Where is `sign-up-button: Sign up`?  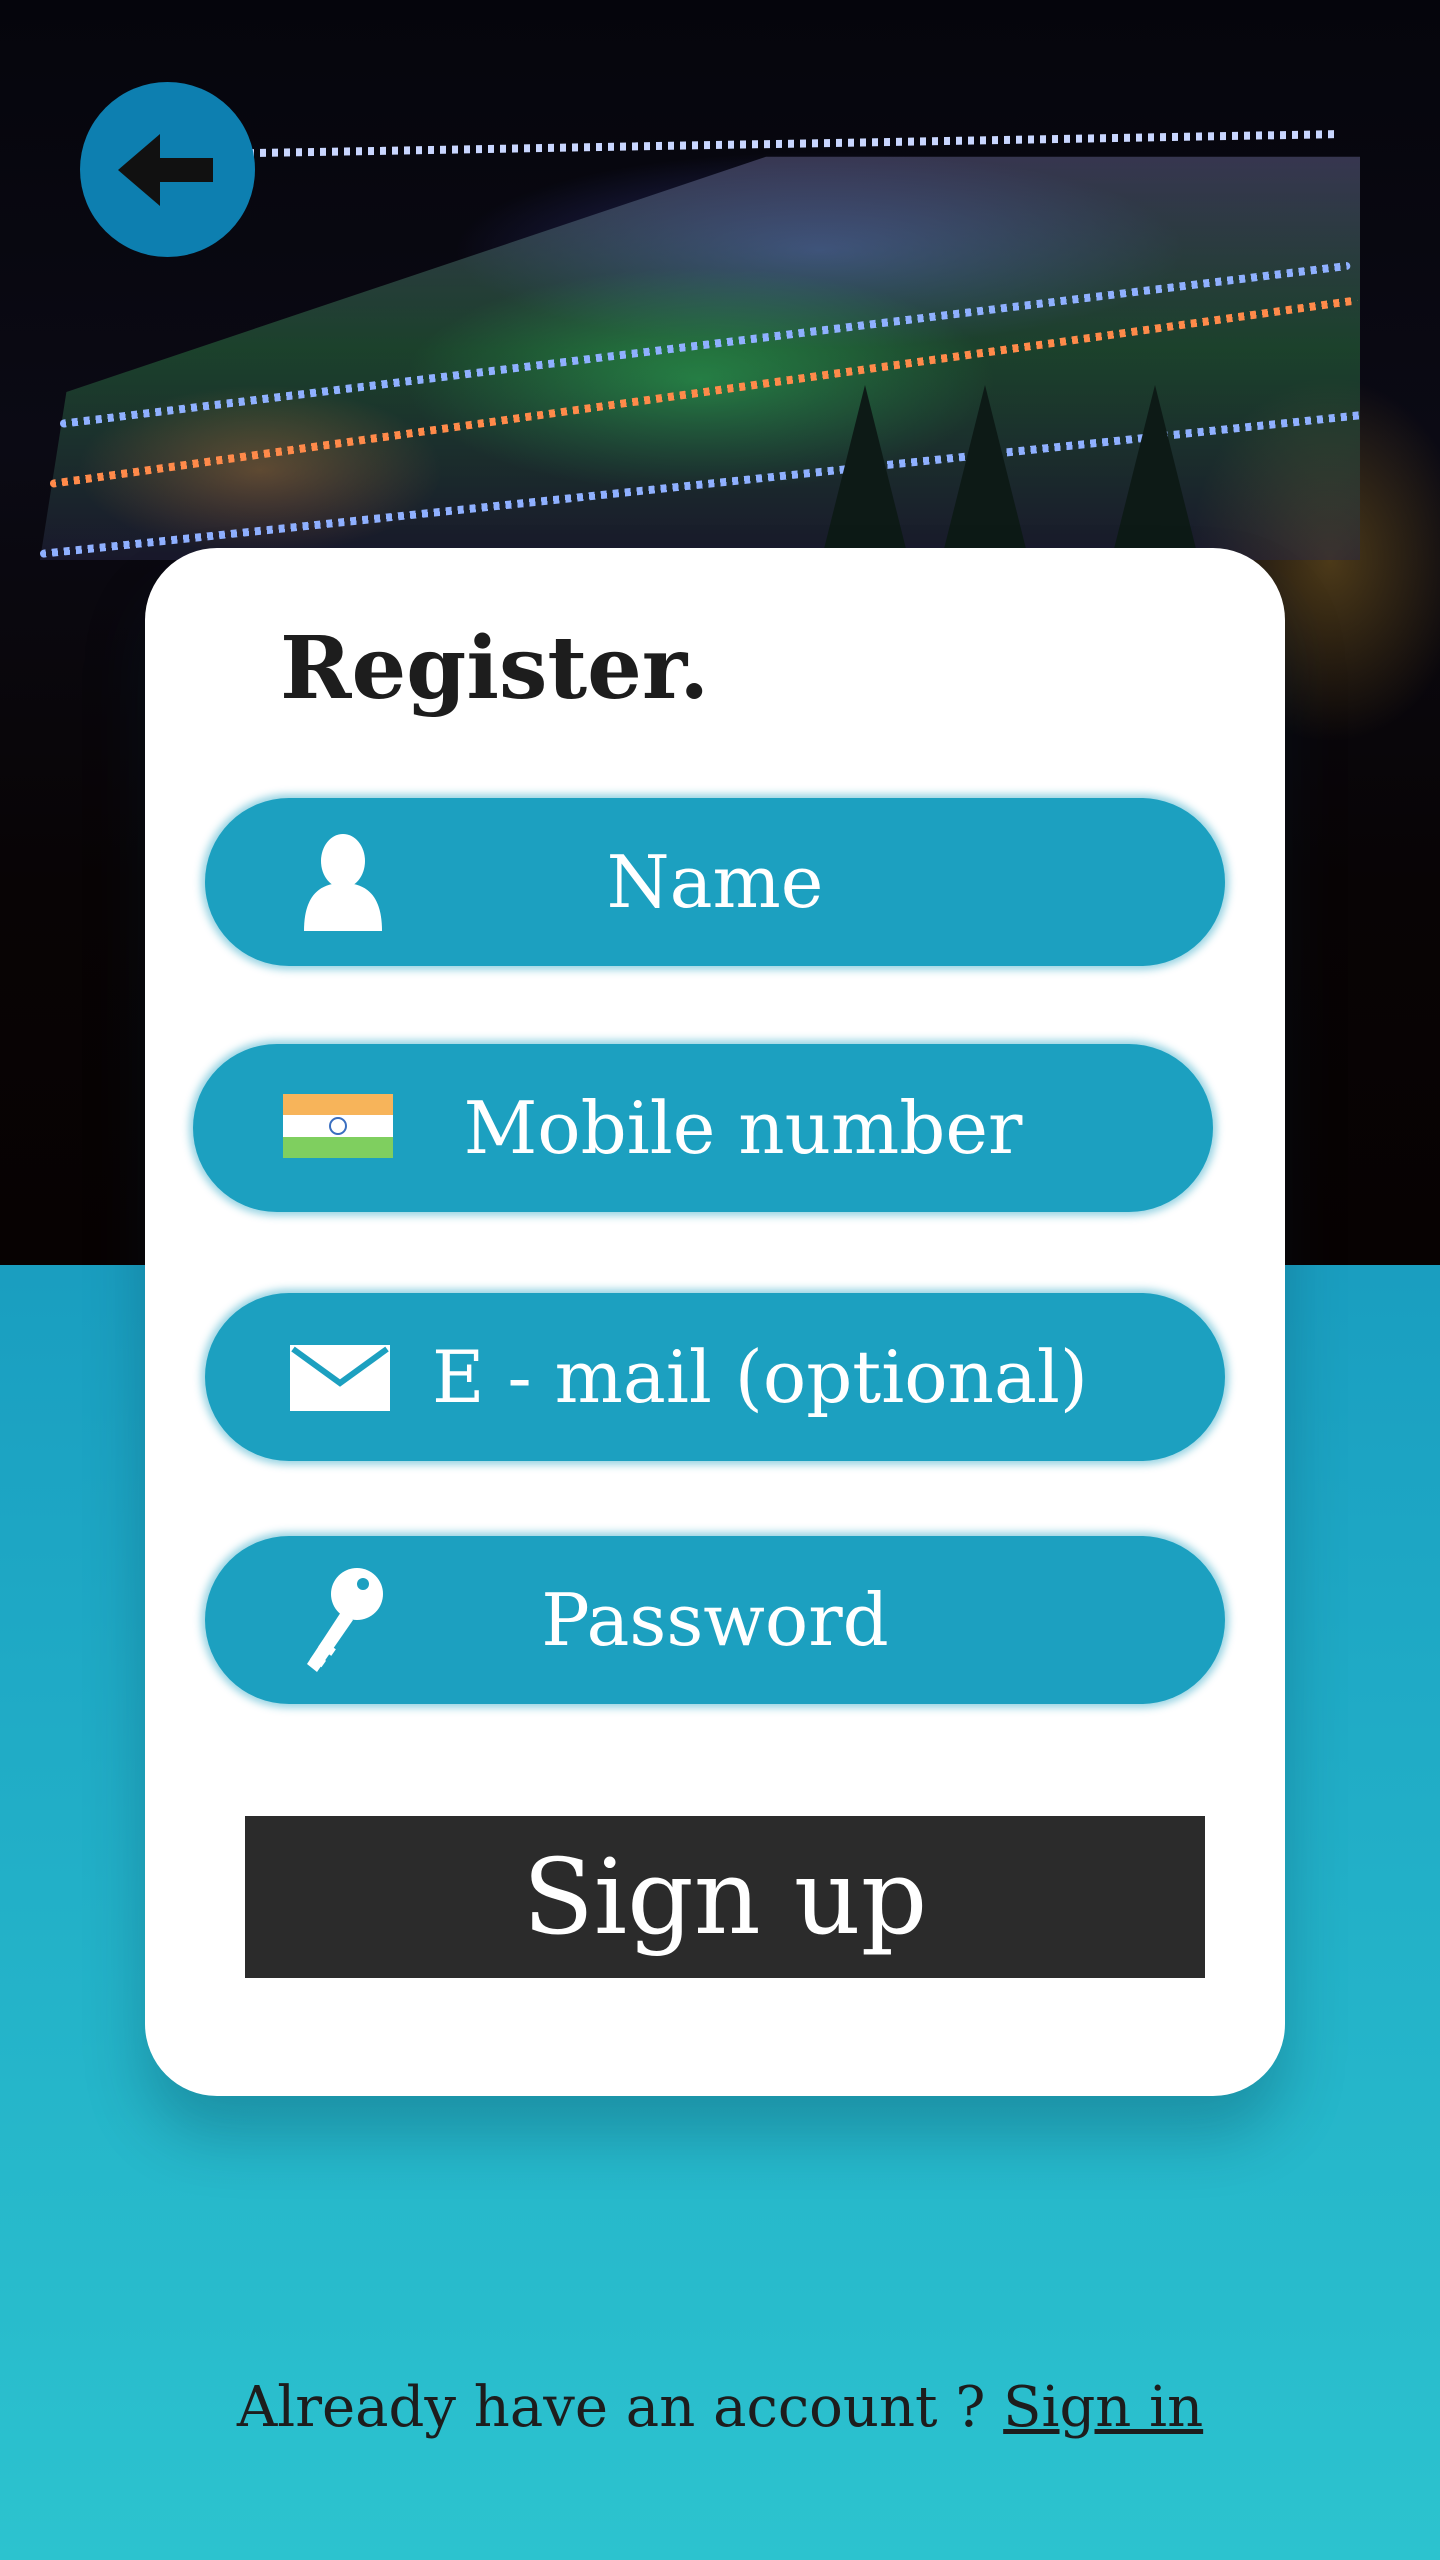 sign-up-button: Sign up is located at coordinates (725, 1897).